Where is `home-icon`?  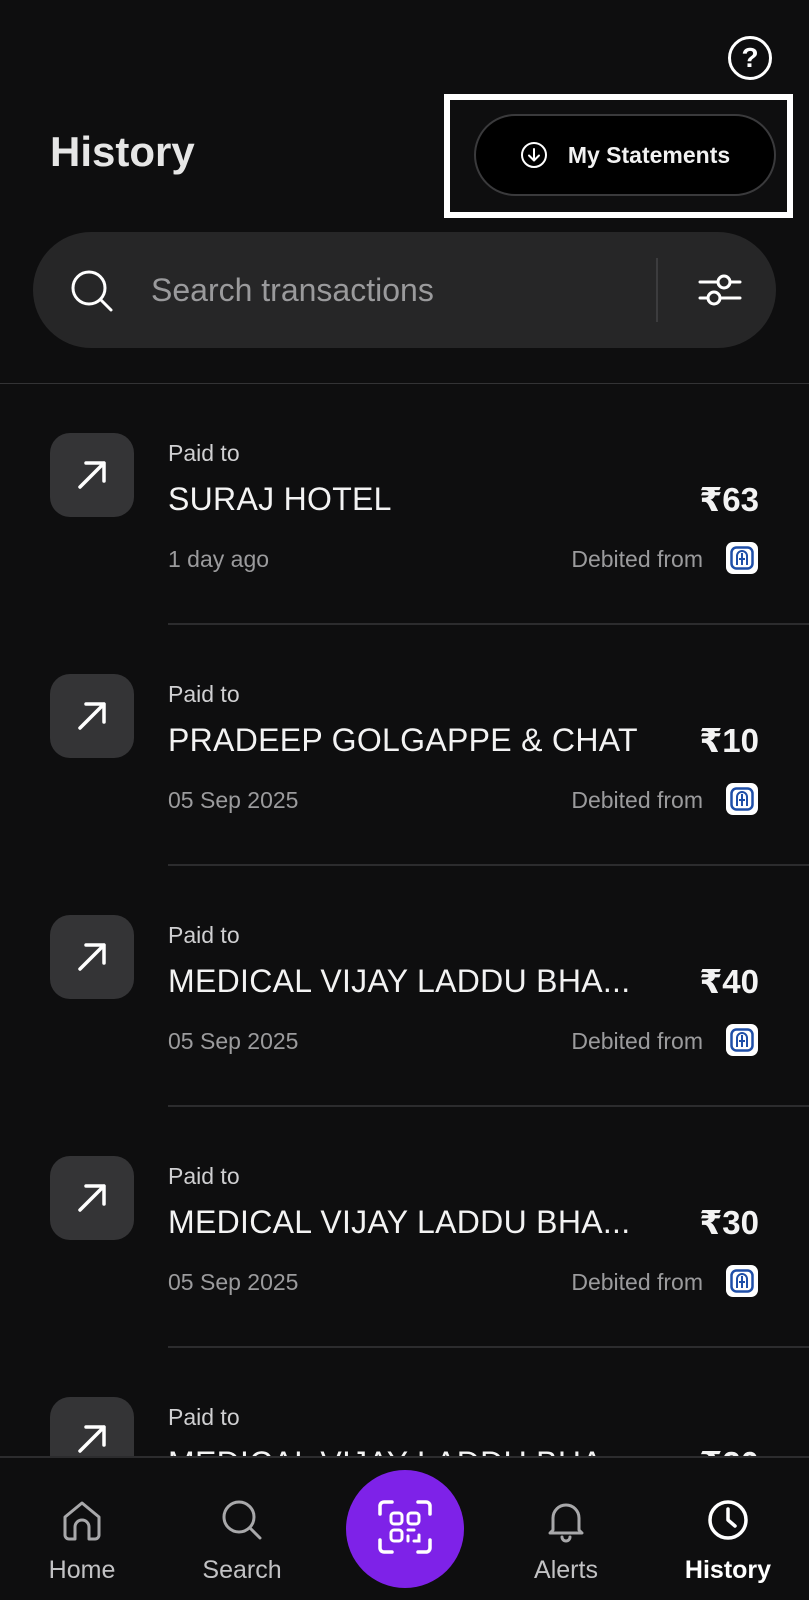
home-icon is located at coordinates (82, 1520).